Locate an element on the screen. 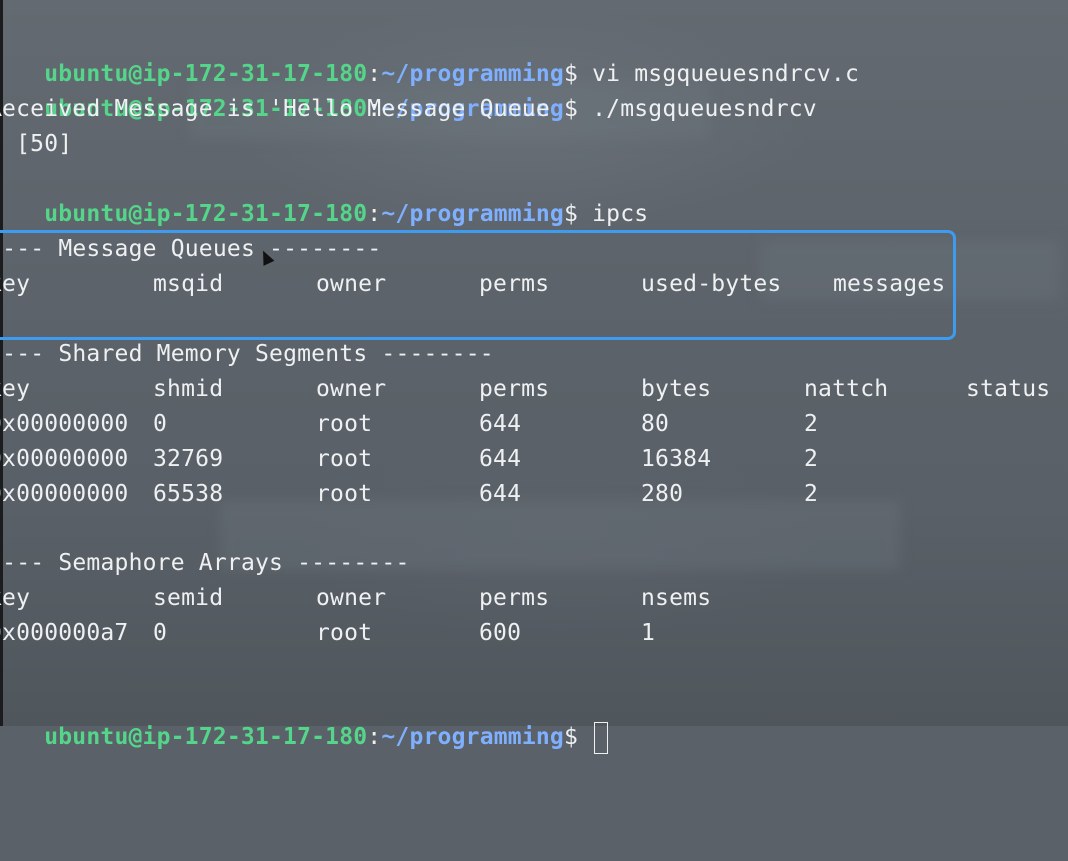 Image resolution: width=1068 pixels, height=861 pixels. output-line: [50] is located at coordinates (44, 144).